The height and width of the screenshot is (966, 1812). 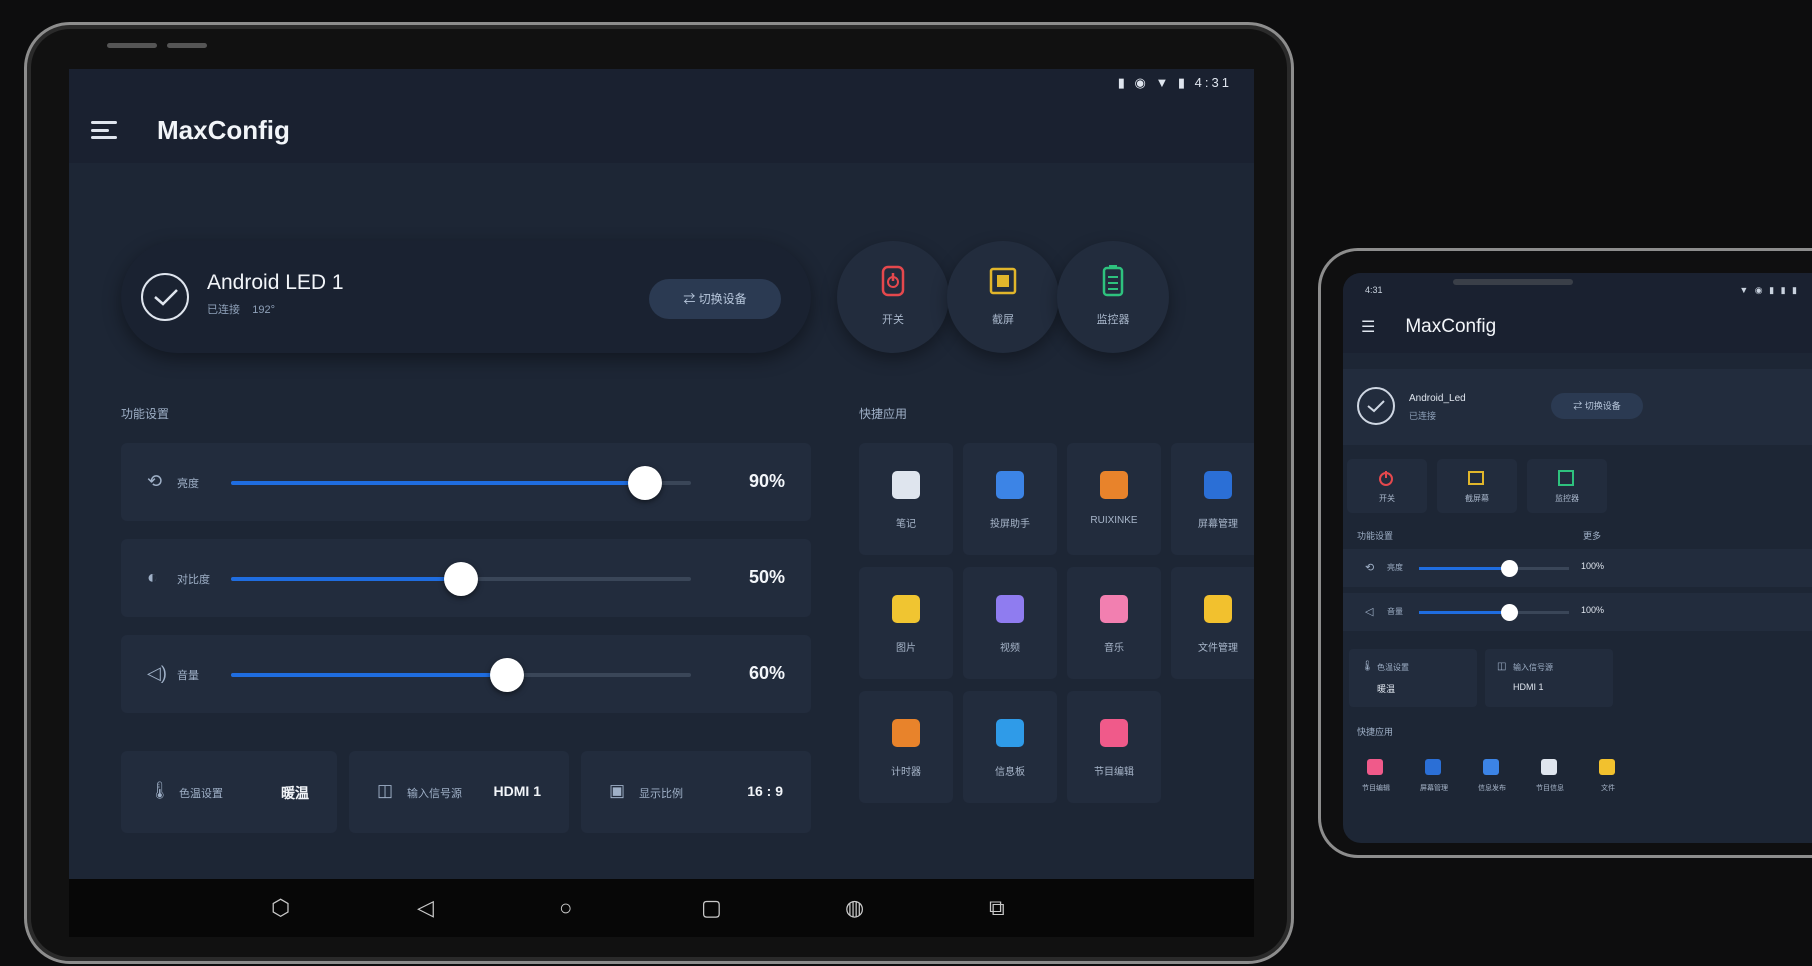 I want to click on volume-icon: ◁), so click(x=157, y=673).